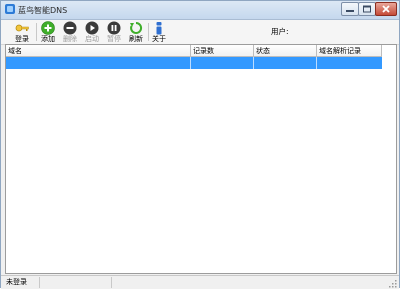 Image resolution: width=400 pixels, height=289 pixels. What do you see at coordinates (159, 28) in the screenshot?
I see `info-icon` at bounding box center [159, 28].